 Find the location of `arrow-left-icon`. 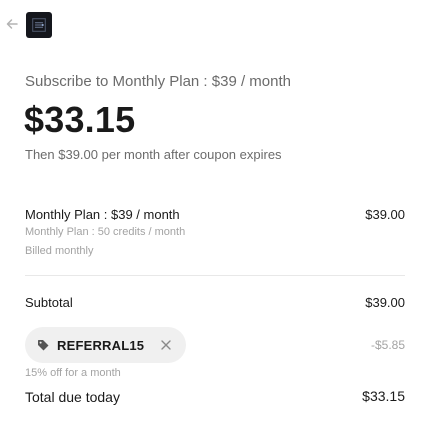

arrow-left-icon is located at coordinates (12, 24).